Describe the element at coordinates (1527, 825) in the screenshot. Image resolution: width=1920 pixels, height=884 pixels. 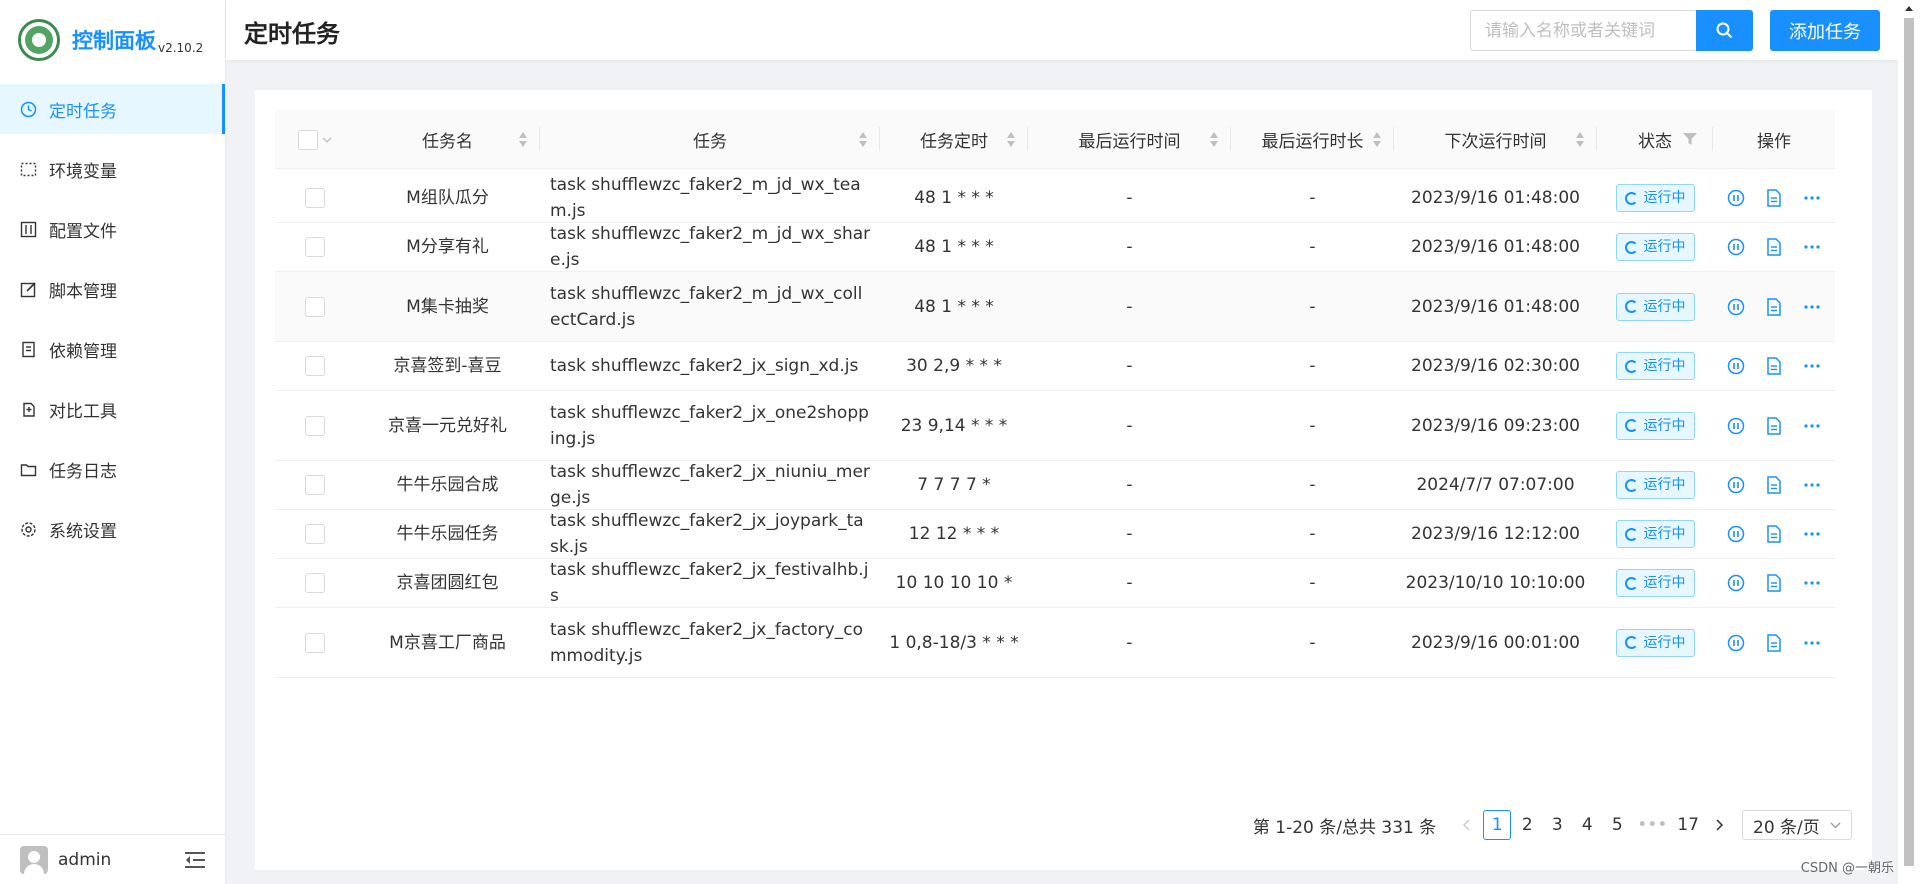
I see `page-item: 2` at that location.